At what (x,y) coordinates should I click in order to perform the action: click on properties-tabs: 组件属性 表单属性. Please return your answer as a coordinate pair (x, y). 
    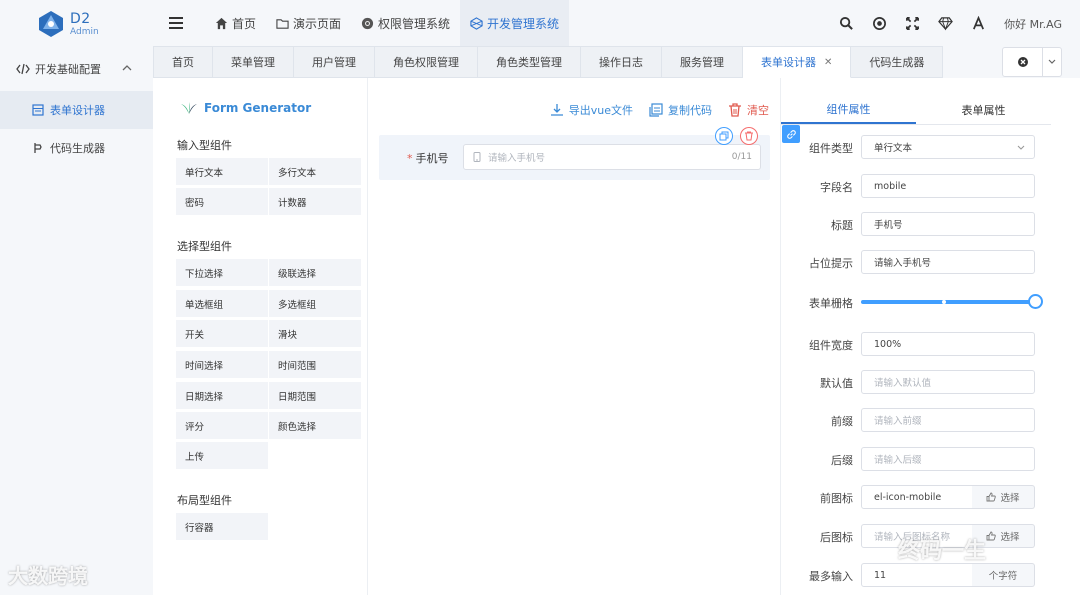
    Looking at the image, I should click on (916, 110).